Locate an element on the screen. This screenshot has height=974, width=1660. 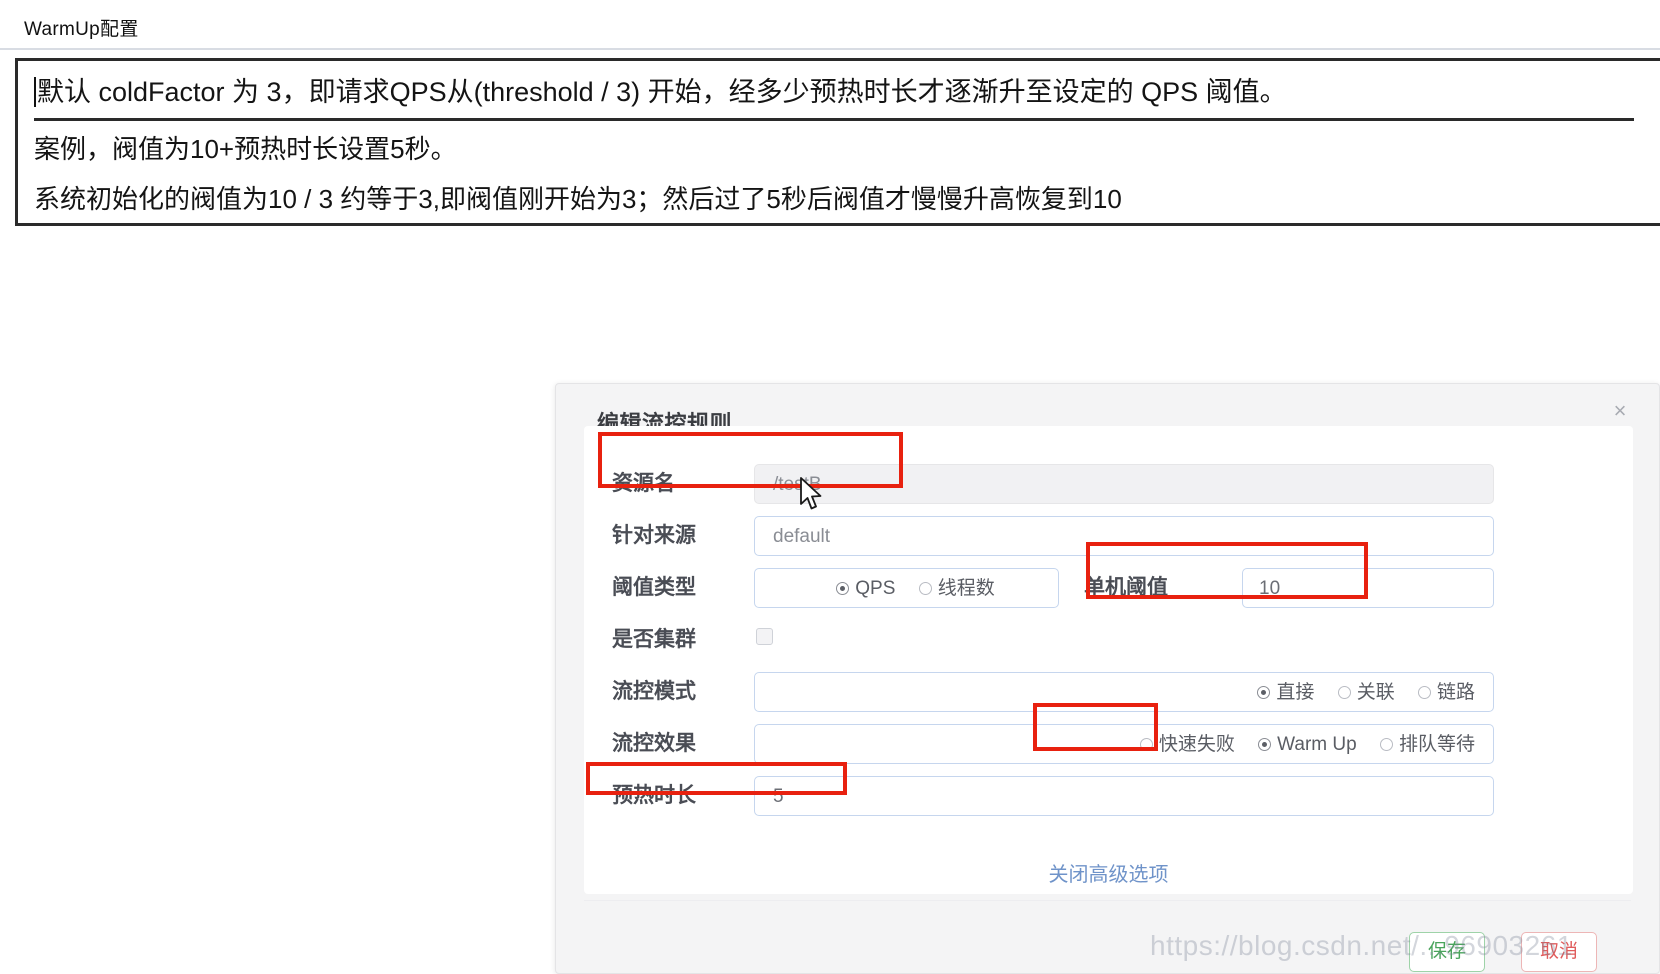
warmup-duration-value: 5 is located at coordinates (778, 796).